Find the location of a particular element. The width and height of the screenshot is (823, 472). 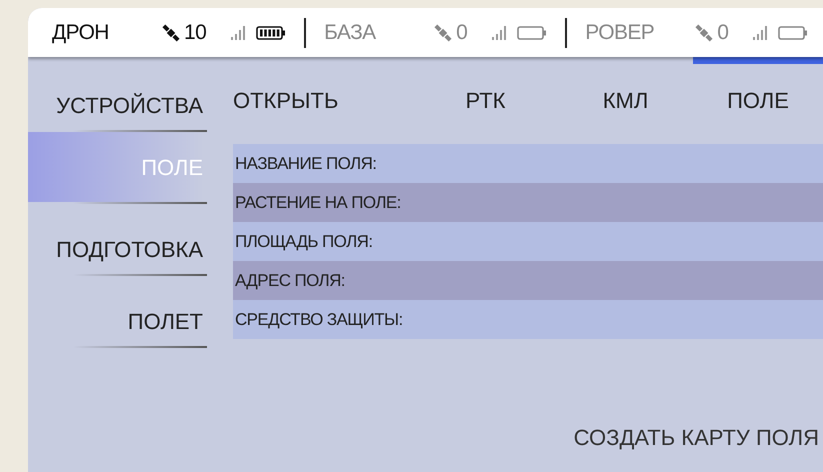

device-name: РОВЕР is located at coordinates (620, 33).